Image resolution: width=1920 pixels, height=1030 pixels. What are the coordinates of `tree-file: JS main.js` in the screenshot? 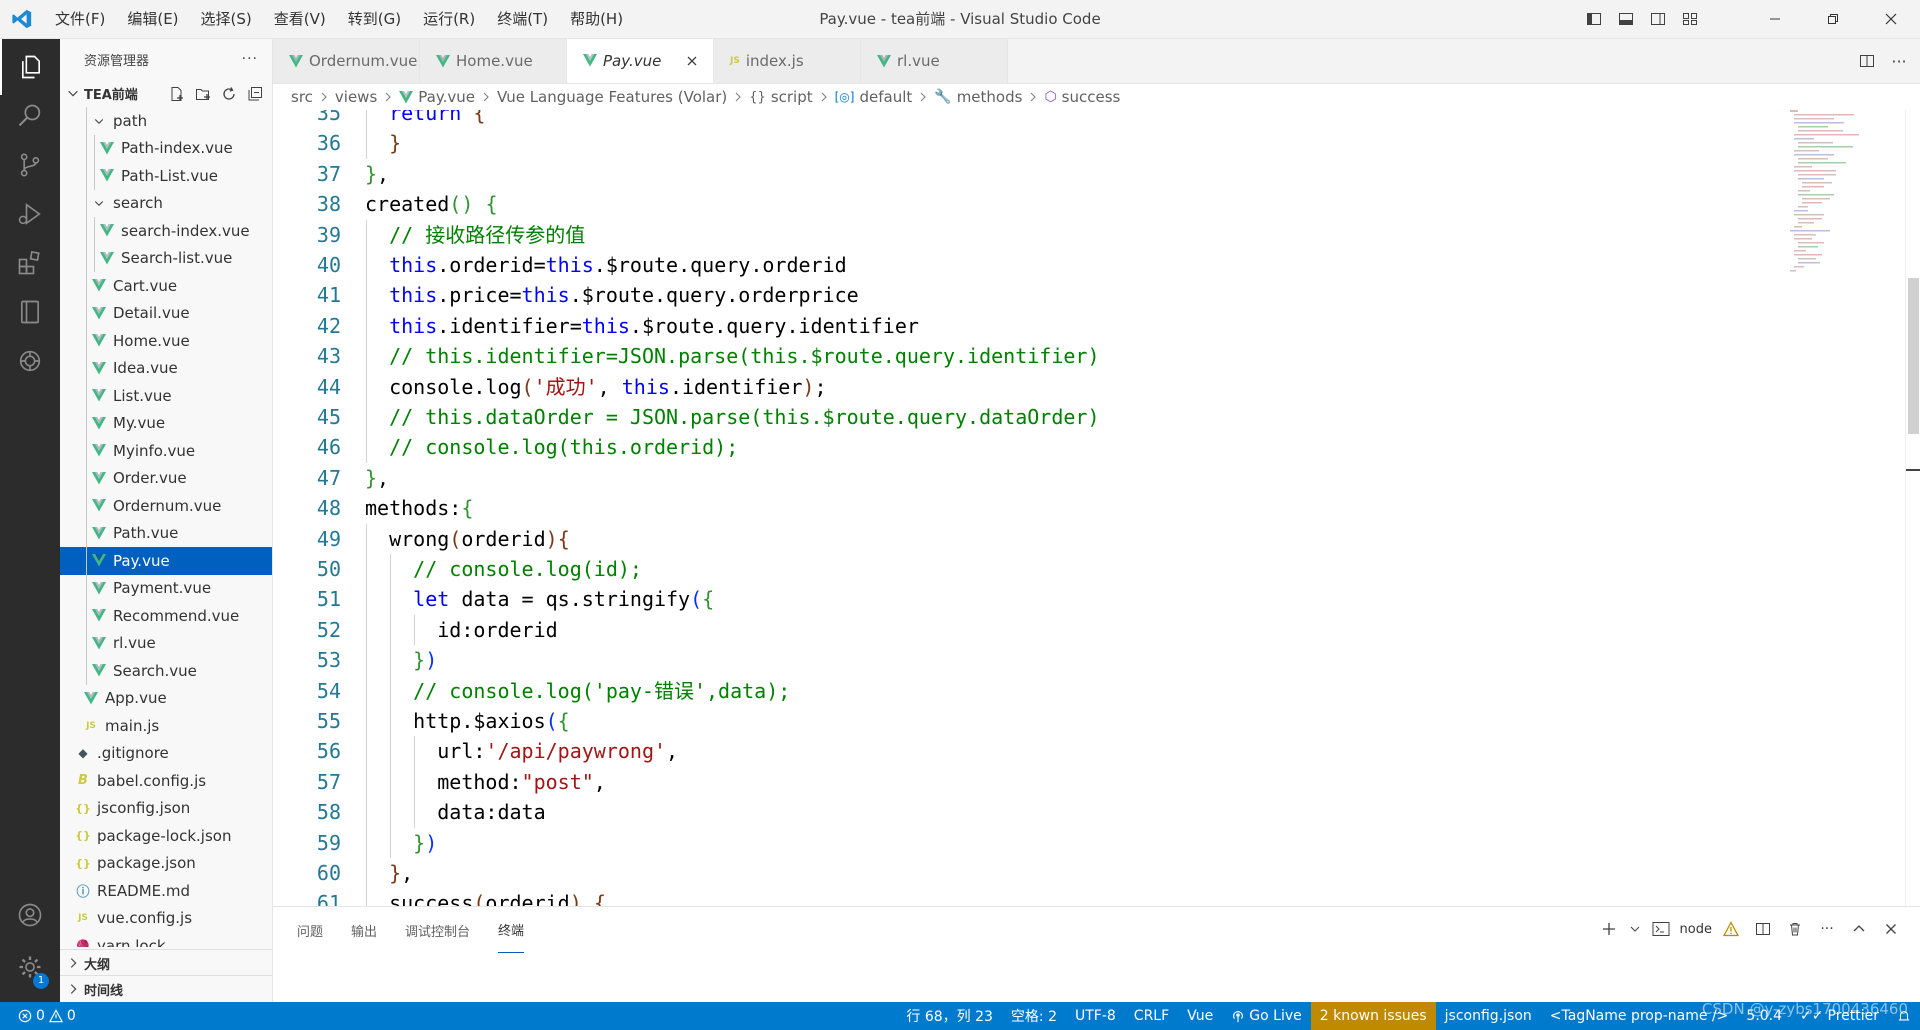 It's located at (166, 726).